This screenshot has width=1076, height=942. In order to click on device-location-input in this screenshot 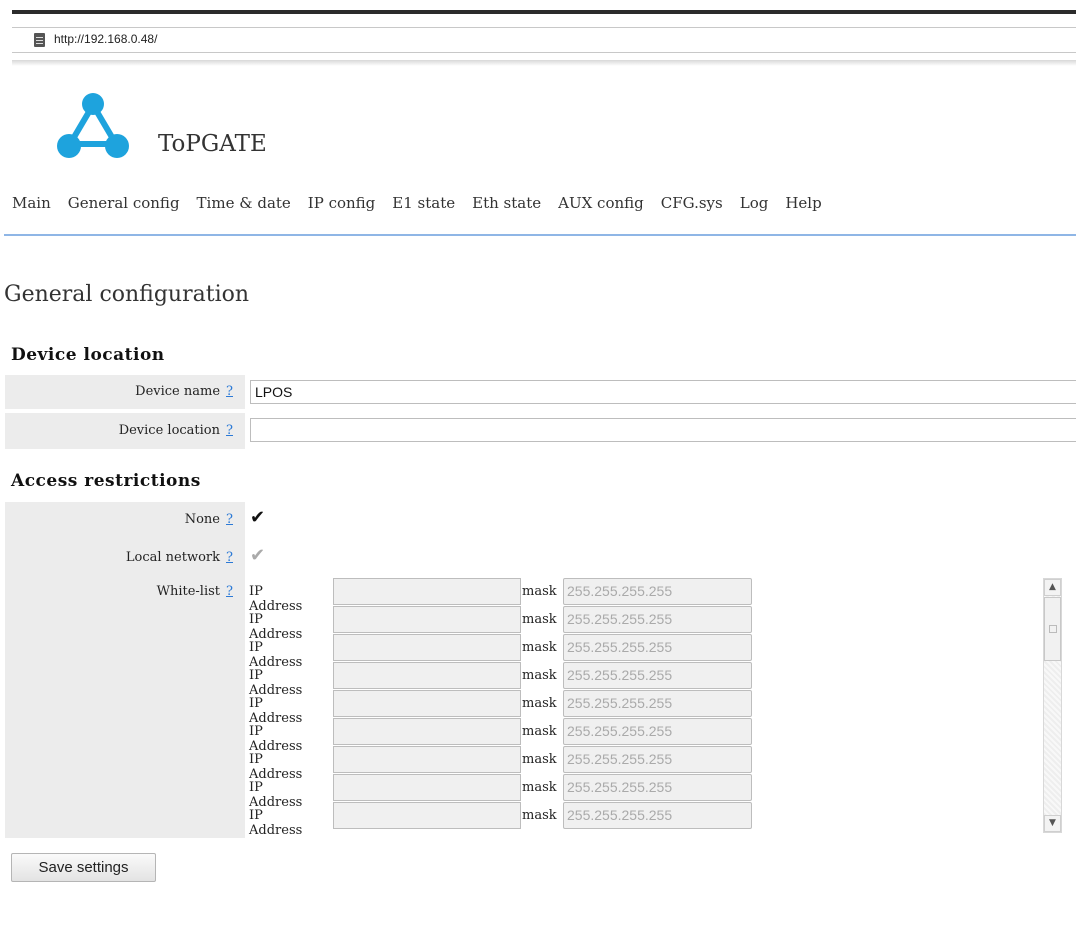, I will do `click(663, 430)`.